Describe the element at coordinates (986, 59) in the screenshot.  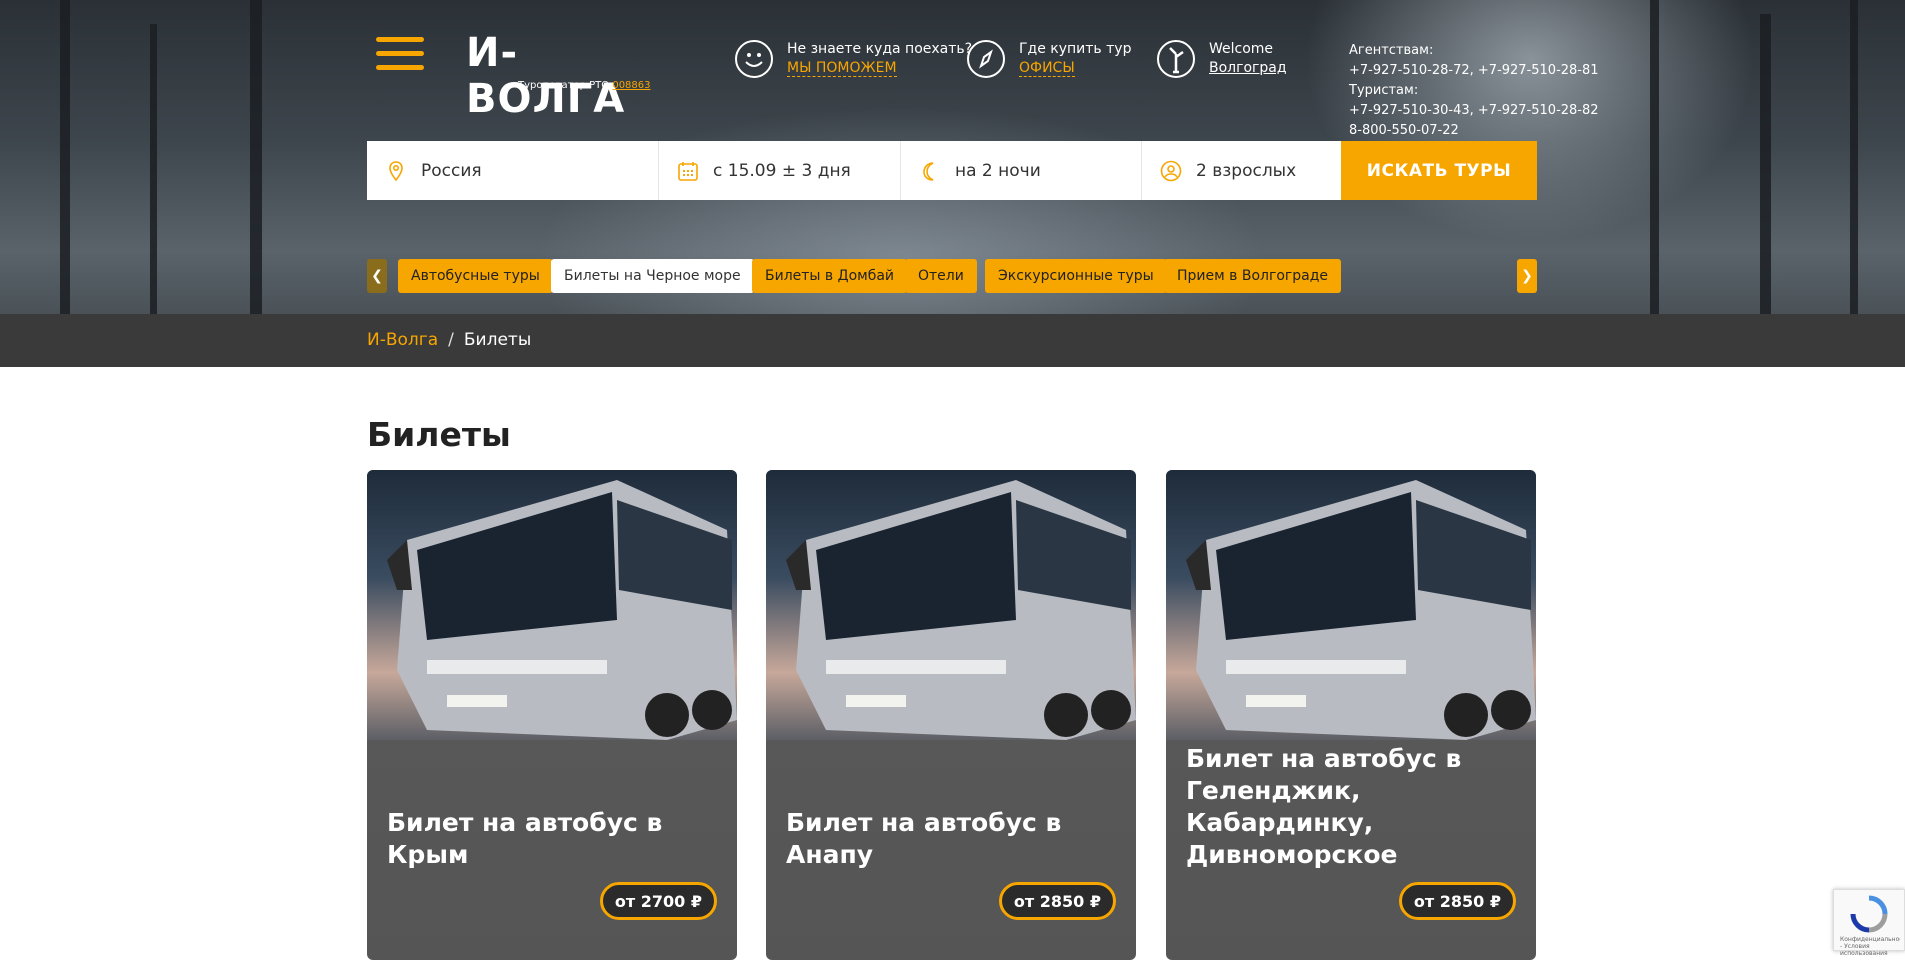
I see `compass-icon` at that location.